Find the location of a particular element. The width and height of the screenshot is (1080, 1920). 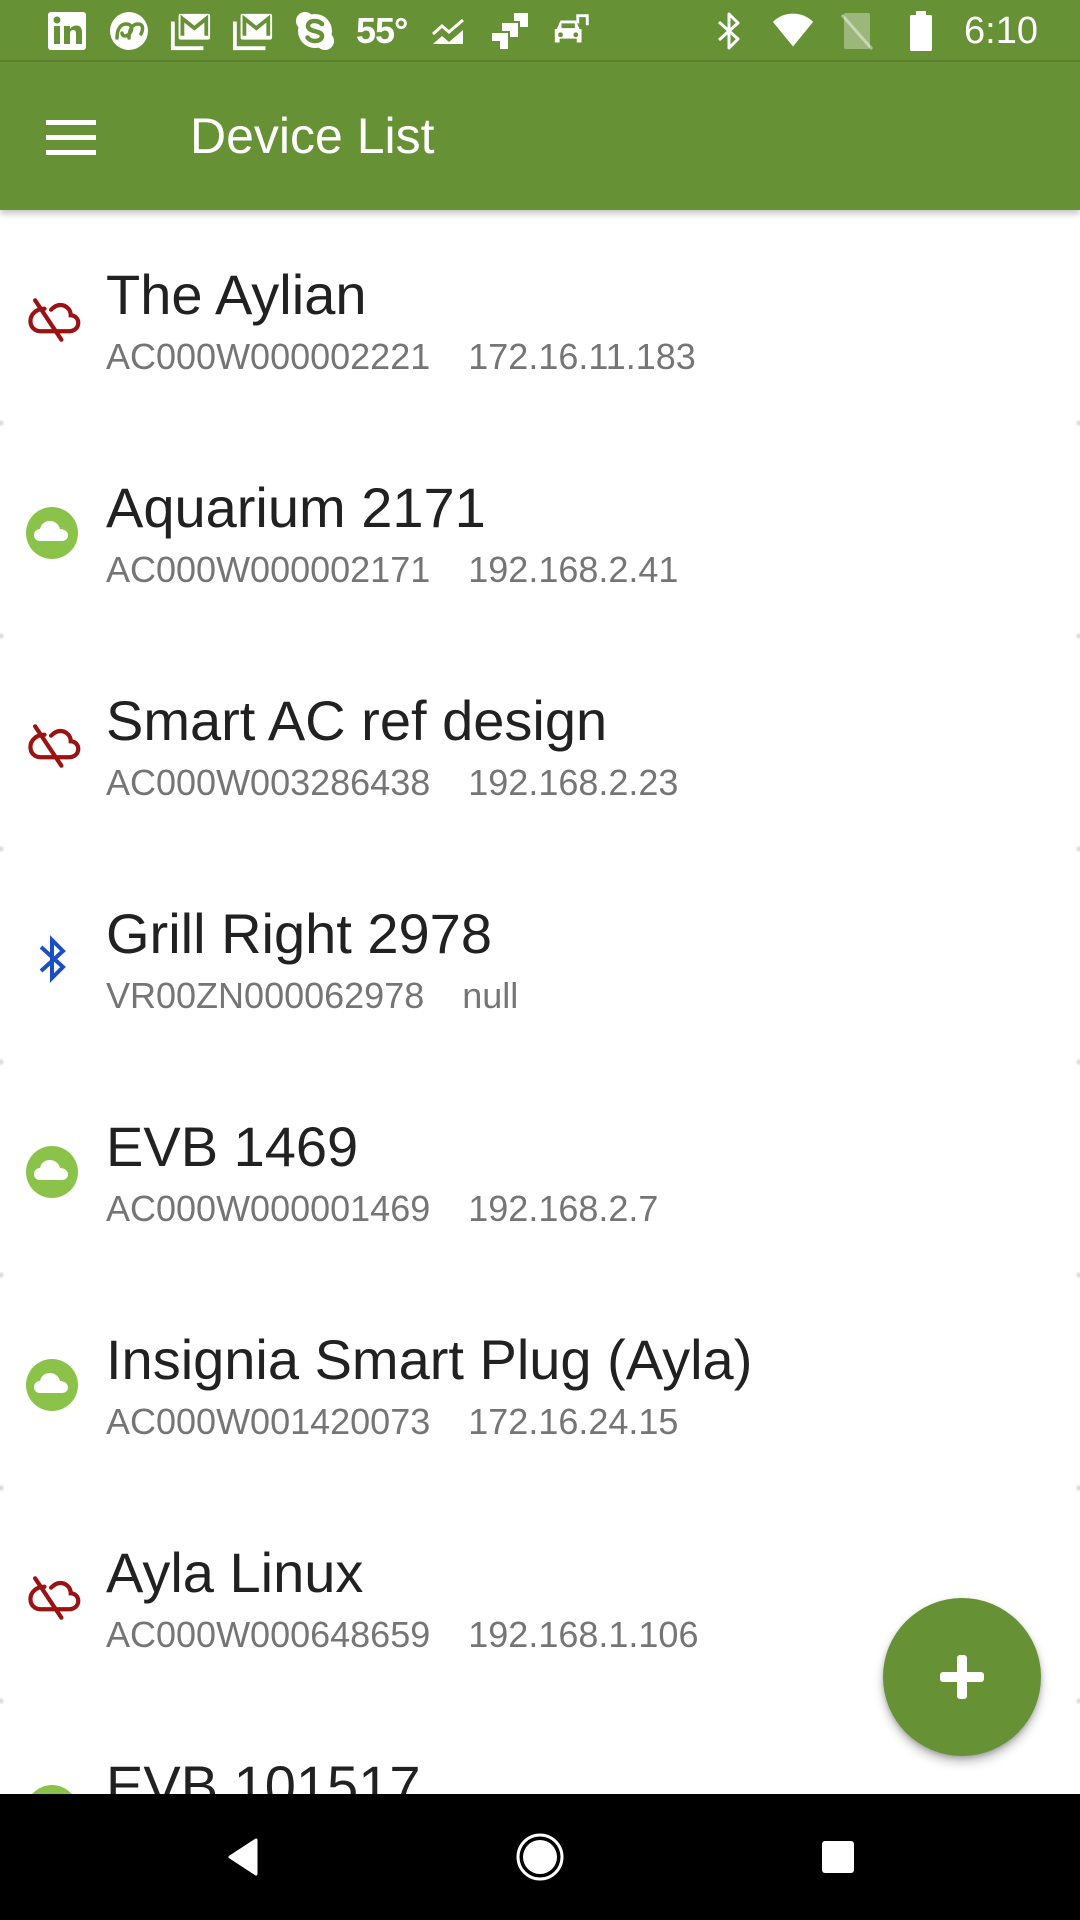

no-sim-icon is located at coordinates (857, 31).